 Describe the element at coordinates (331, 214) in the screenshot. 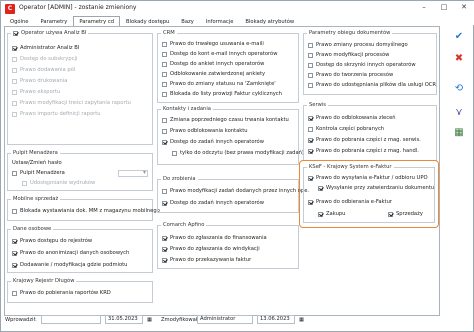

I see `ksef-zakupu: Zakupu` at that location.